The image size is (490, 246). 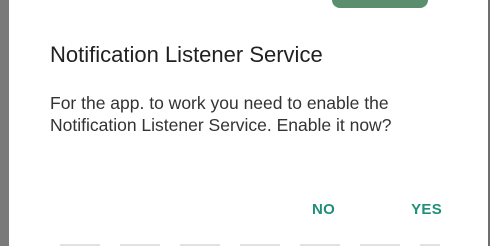 What do you see at coordinates (4, 123) in the screenshot?
I see `background-scrim-left` at bounding box center [4, 123].